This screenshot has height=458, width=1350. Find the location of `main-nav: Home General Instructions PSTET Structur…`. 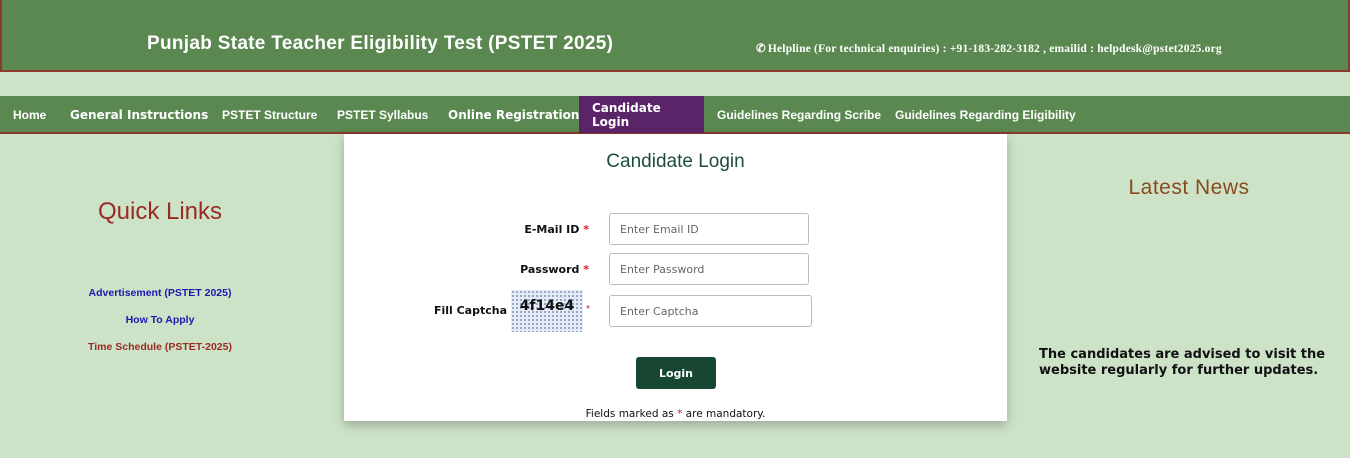

main-nav: Home General Instructions PSTET Structur… is located at coordinates (675, 115).